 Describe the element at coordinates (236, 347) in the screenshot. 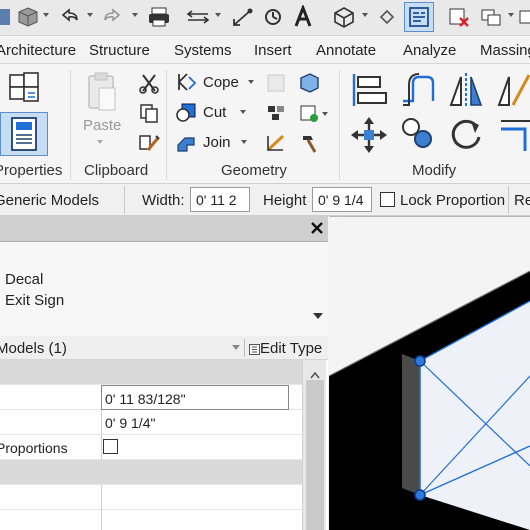

I see `chevron-down-icon` at that location.